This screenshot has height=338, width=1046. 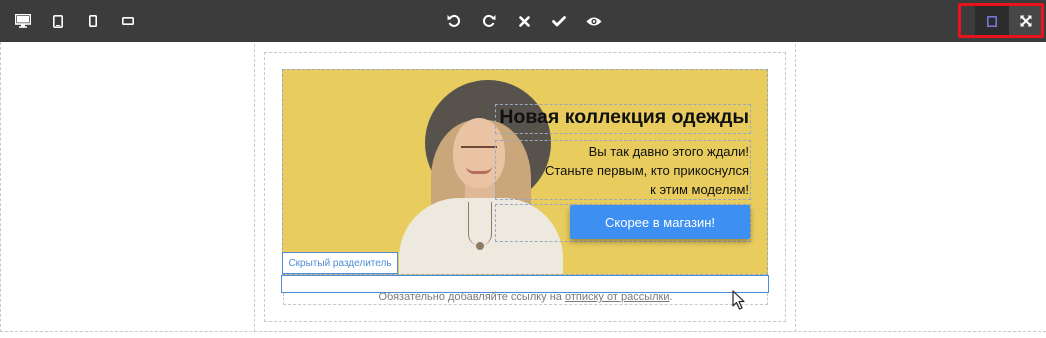 I want to click on unsubscribe-link: отписку от рассылки, so click(x=617, y=297).